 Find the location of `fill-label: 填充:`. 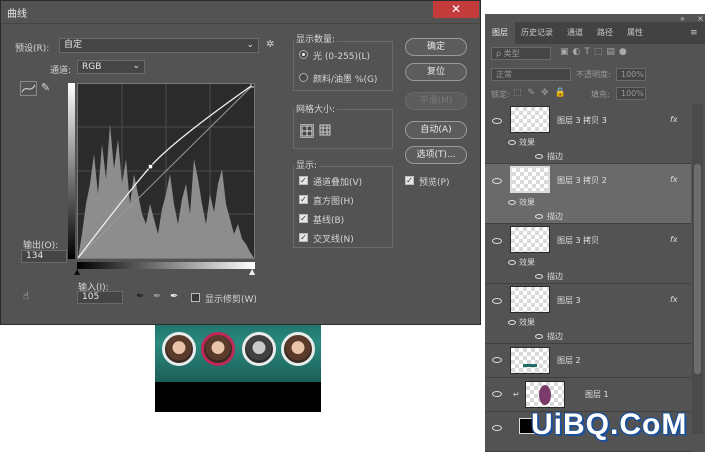

fill-label: 填充: is located at coordinates (600, 94).